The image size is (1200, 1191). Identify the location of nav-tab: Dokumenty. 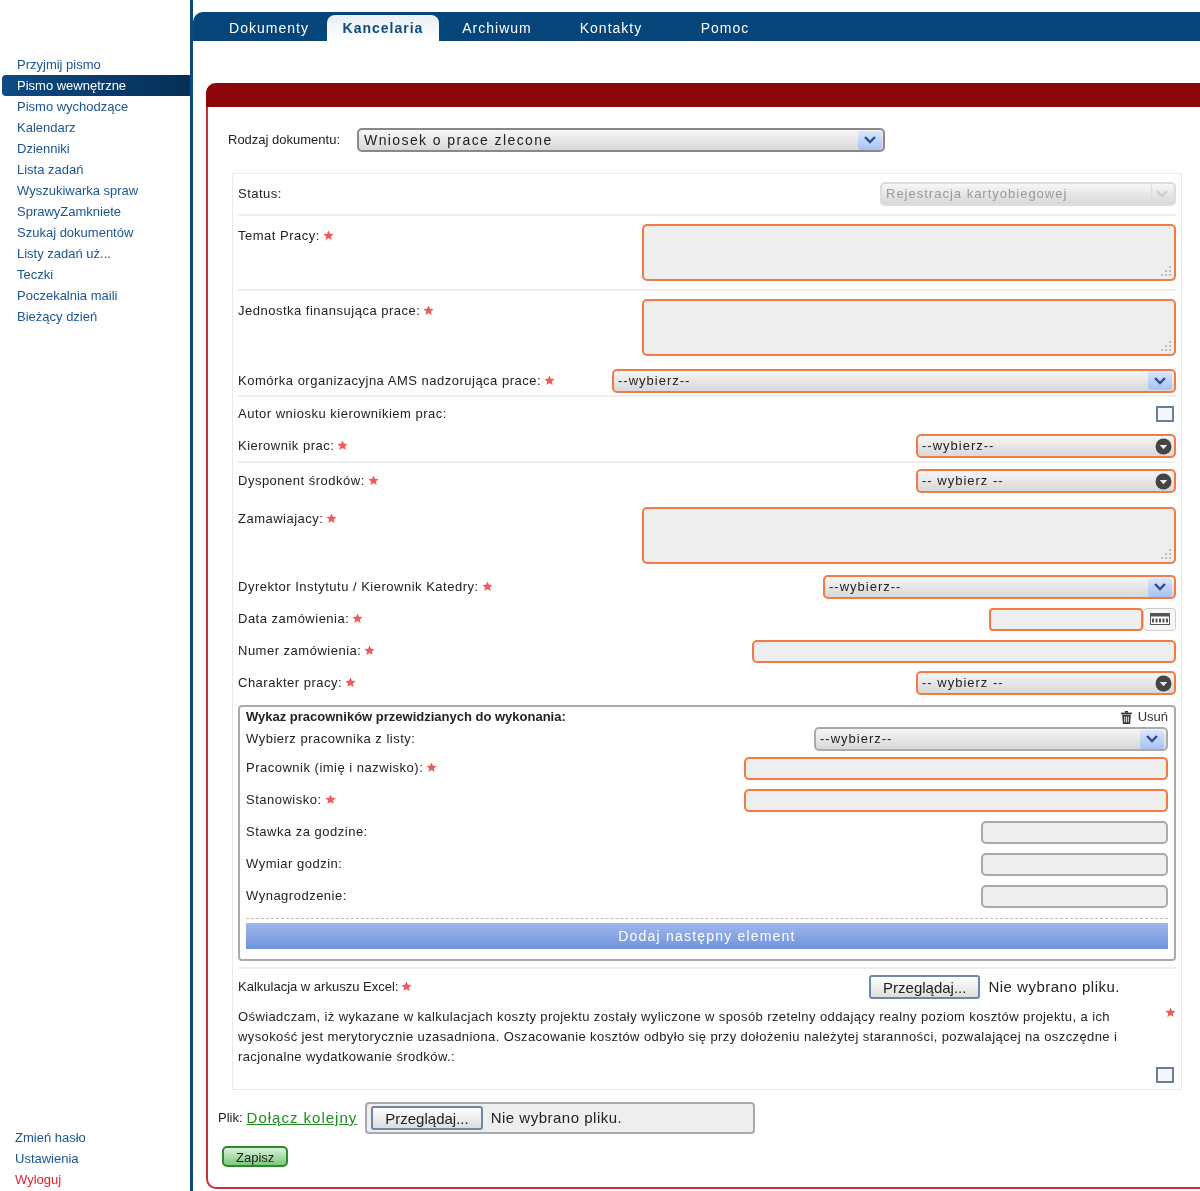
(269, 28).